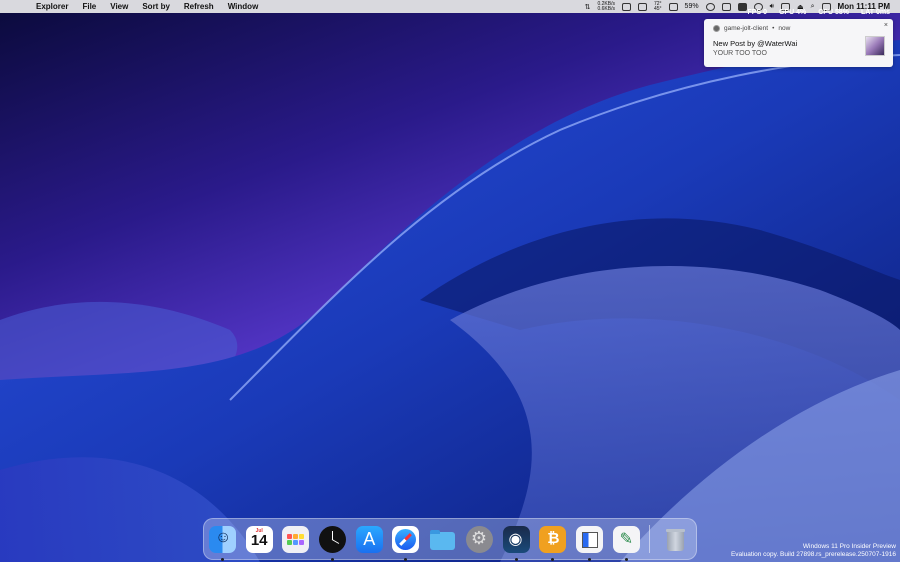  Describe the element at coordinates (740, 53) in the screenshot. I see `notification-body: YOUR TOO TOO` at that location.